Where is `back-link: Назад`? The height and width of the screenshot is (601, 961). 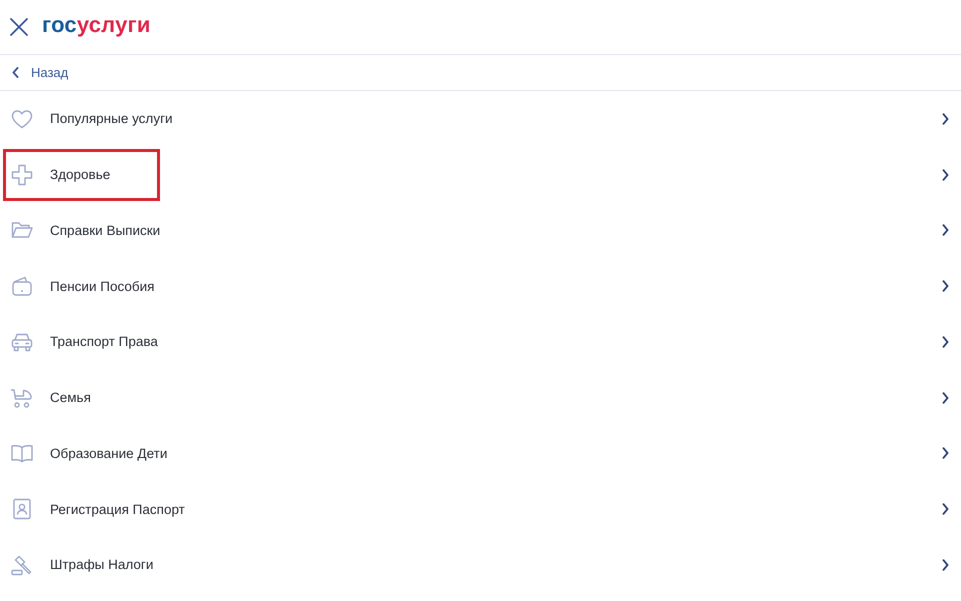 back-link: Назад is located at coordinates (40, 72).